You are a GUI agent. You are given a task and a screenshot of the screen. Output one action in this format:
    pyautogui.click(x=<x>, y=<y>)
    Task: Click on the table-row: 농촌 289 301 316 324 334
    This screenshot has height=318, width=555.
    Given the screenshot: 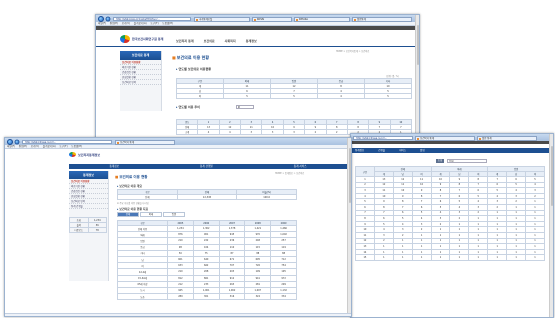 What is the action you would take?
    pyautogui.click(x=207, y=297)
    